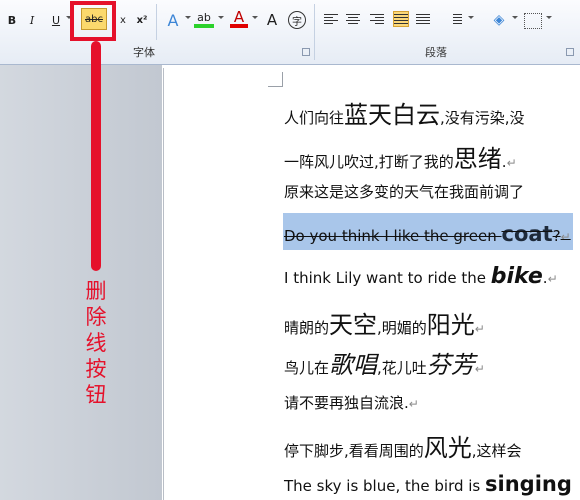 The image size is (580, 500). What do you see at coordinates (428, 484) in the screenshot?
I see `doc-line-10: The sky is blue, the bird is singing` at bounding box center [428, 484].